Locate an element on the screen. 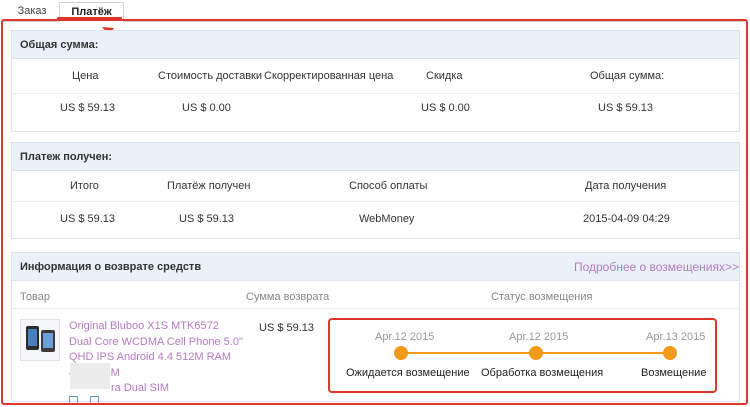  timeline-date-2: Apr.12 2015 is located at coordinates (539, 337).